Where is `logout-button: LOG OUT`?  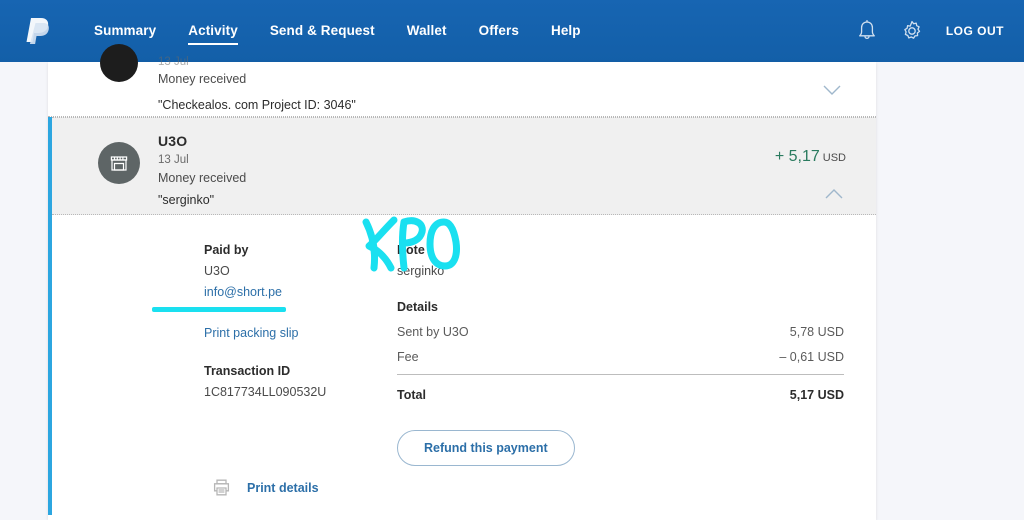
logout-button: LOG OUT is located at coordinates (975, 31).